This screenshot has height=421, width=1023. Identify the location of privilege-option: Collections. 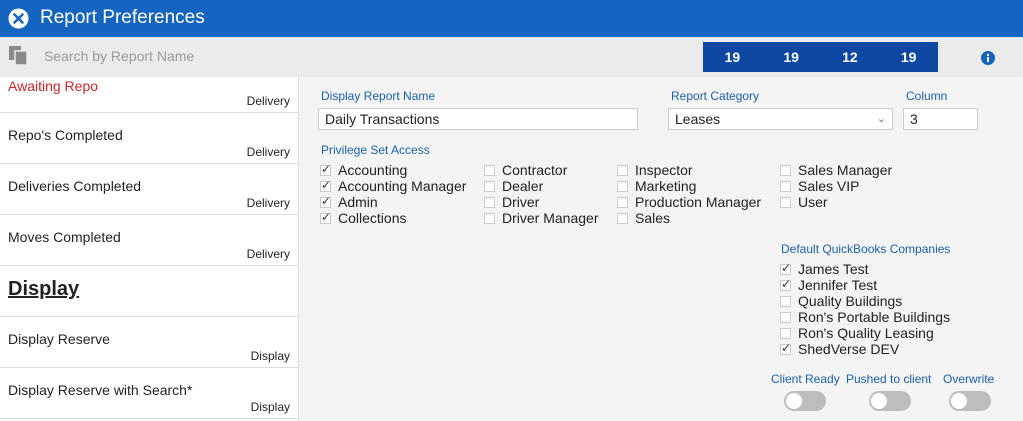
(393, 218).